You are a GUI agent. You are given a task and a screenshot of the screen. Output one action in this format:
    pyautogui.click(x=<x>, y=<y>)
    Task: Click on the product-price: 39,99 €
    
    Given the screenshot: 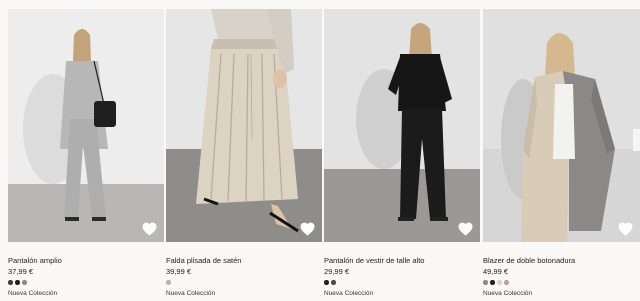 What is the action you would take?
    pyautogui.click(x=179, y=271)
    